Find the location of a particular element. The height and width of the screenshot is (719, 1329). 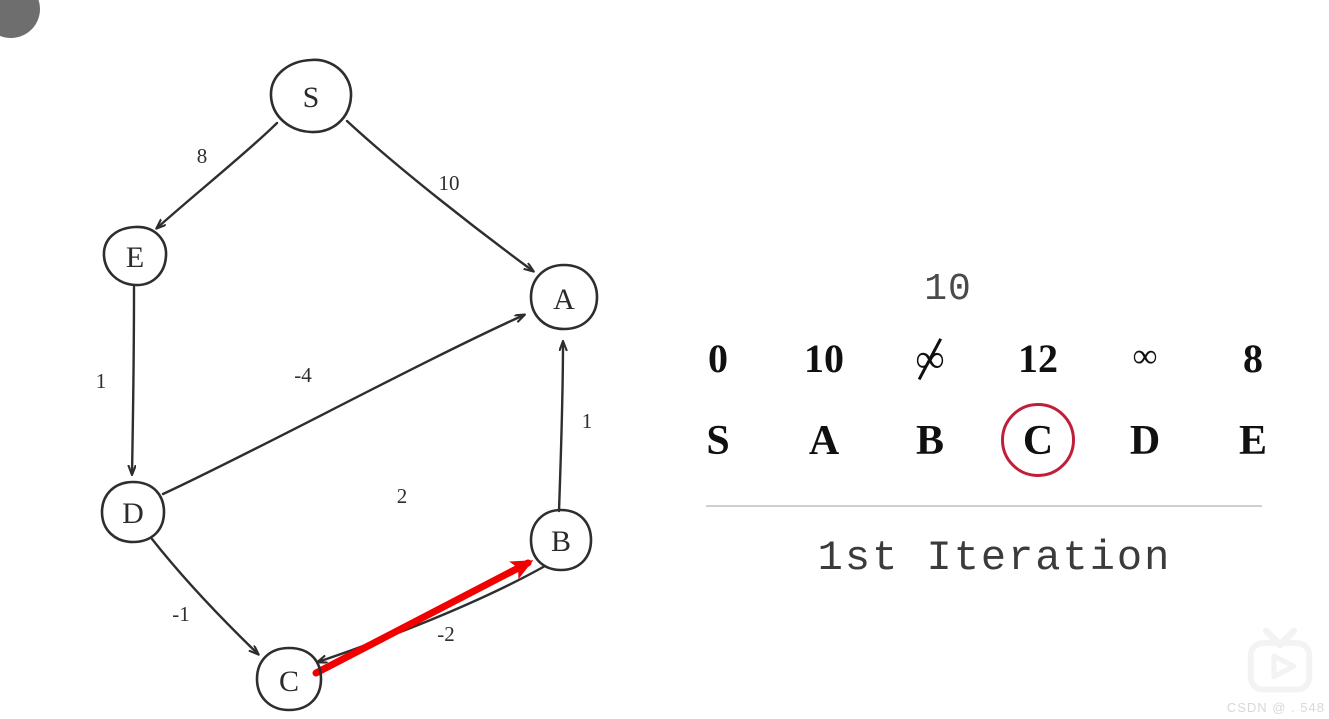

graph-node-C: C is located at coordinates (289, 679).